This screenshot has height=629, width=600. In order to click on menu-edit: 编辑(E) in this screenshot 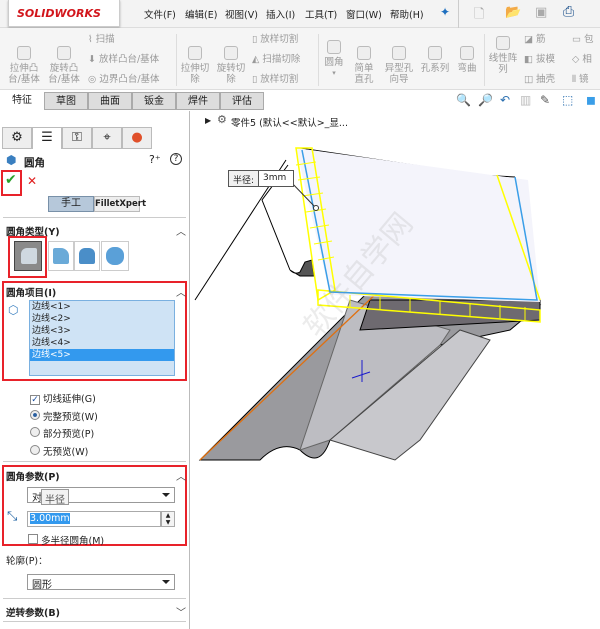, I will do `click(201, 14)`.